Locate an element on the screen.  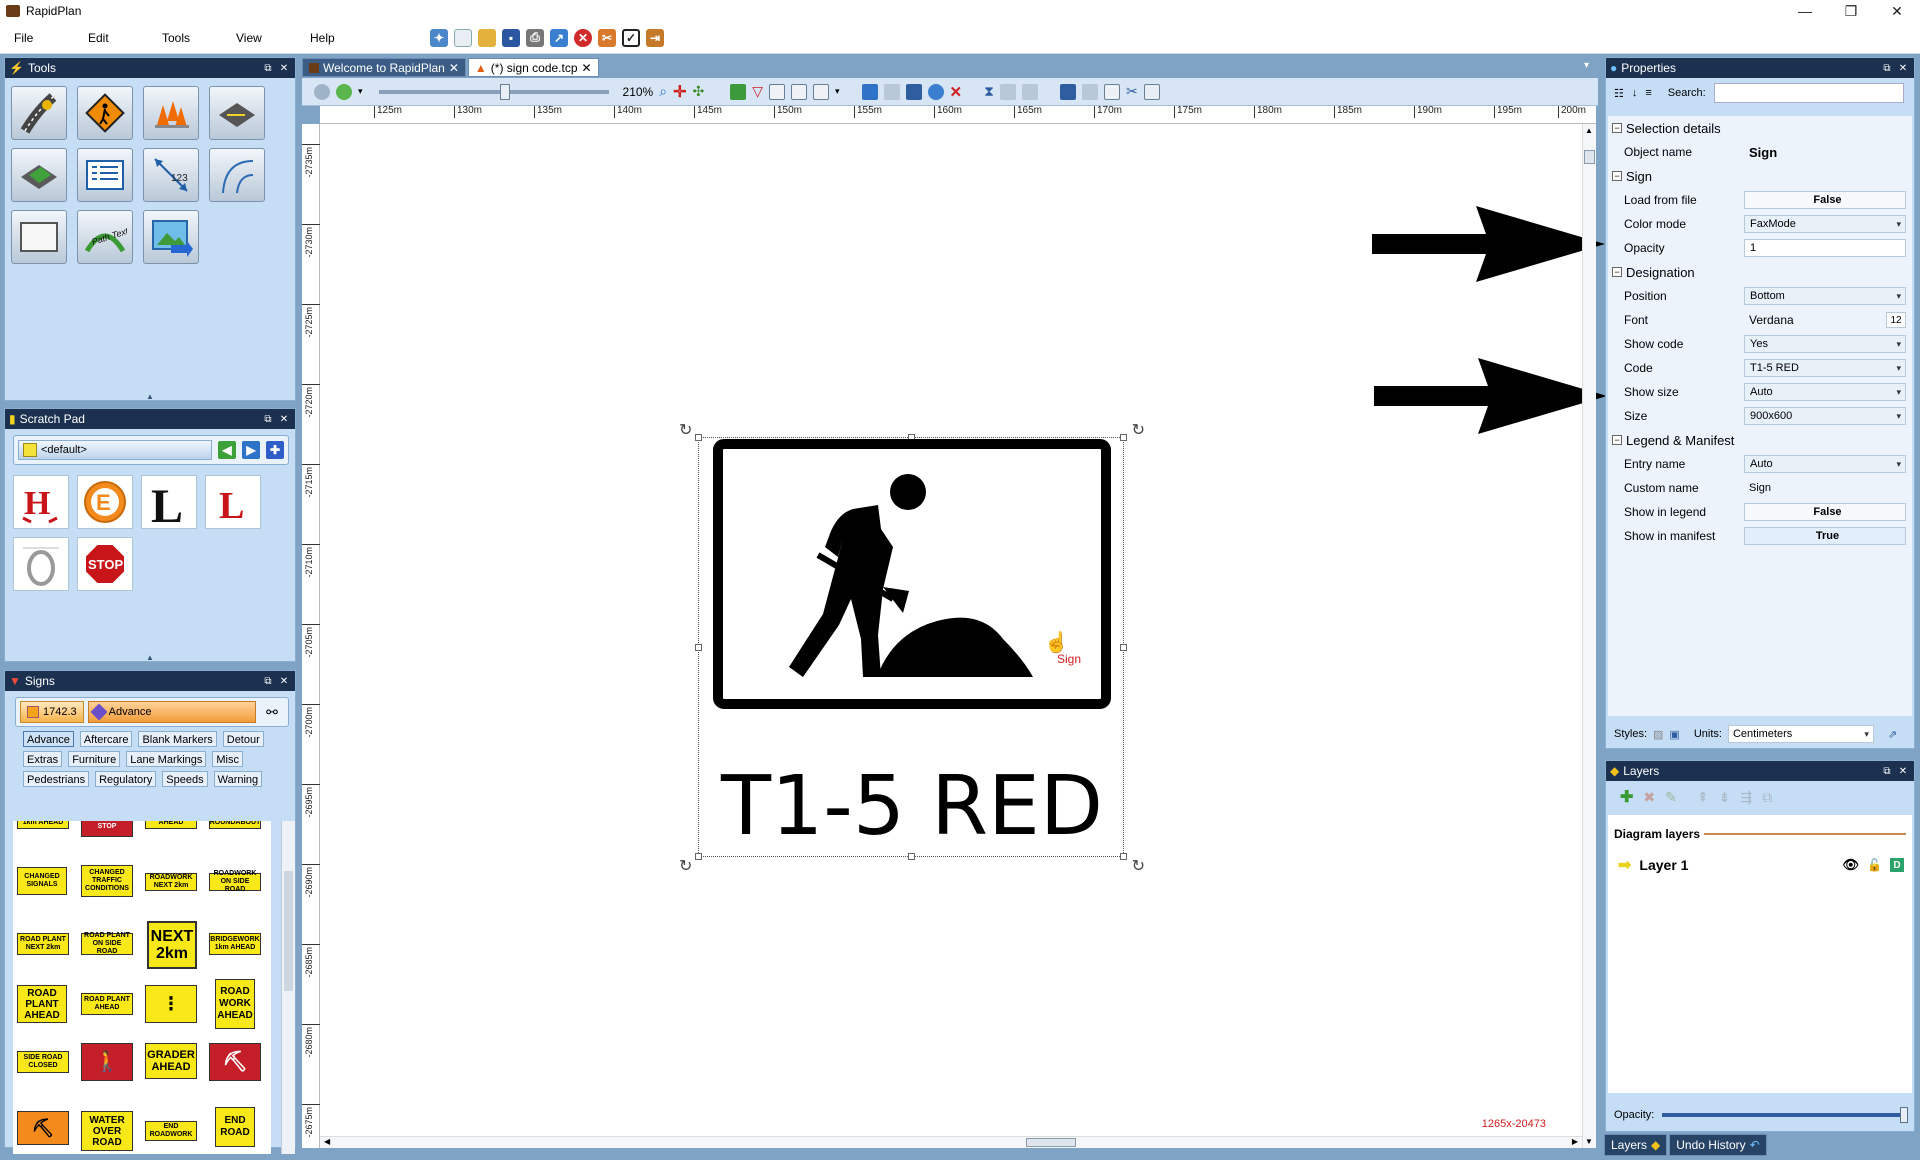
signs-scrollbar is located at coordinates (288, 987).